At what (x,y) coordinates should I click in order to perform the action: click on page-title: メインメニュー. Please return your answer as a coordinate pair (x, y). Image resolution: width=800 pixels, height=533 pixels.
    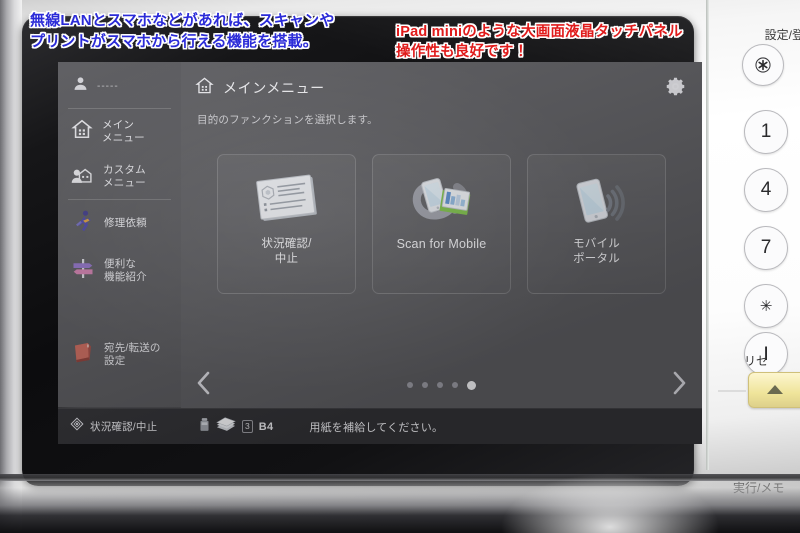
    Looking at the image, I should click on (274, 88).